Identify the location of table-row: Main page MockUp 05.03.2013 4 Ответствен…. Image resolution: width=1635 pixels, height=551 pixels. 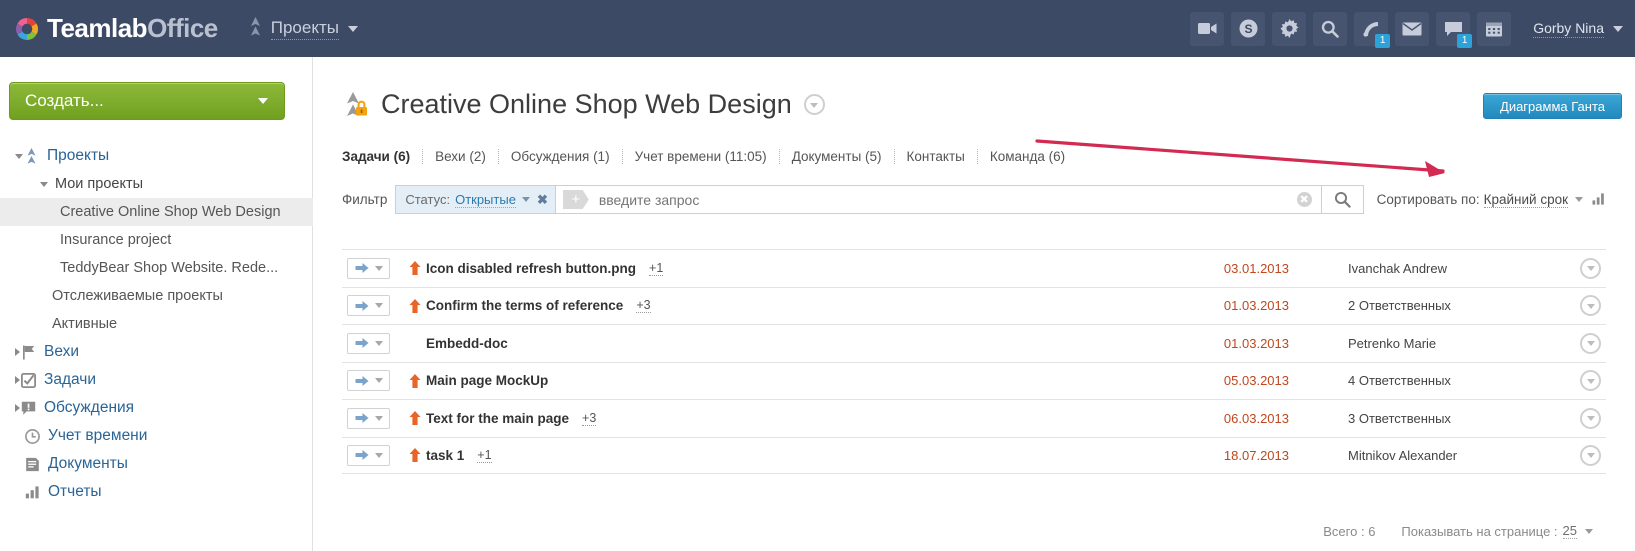
(974, 380).